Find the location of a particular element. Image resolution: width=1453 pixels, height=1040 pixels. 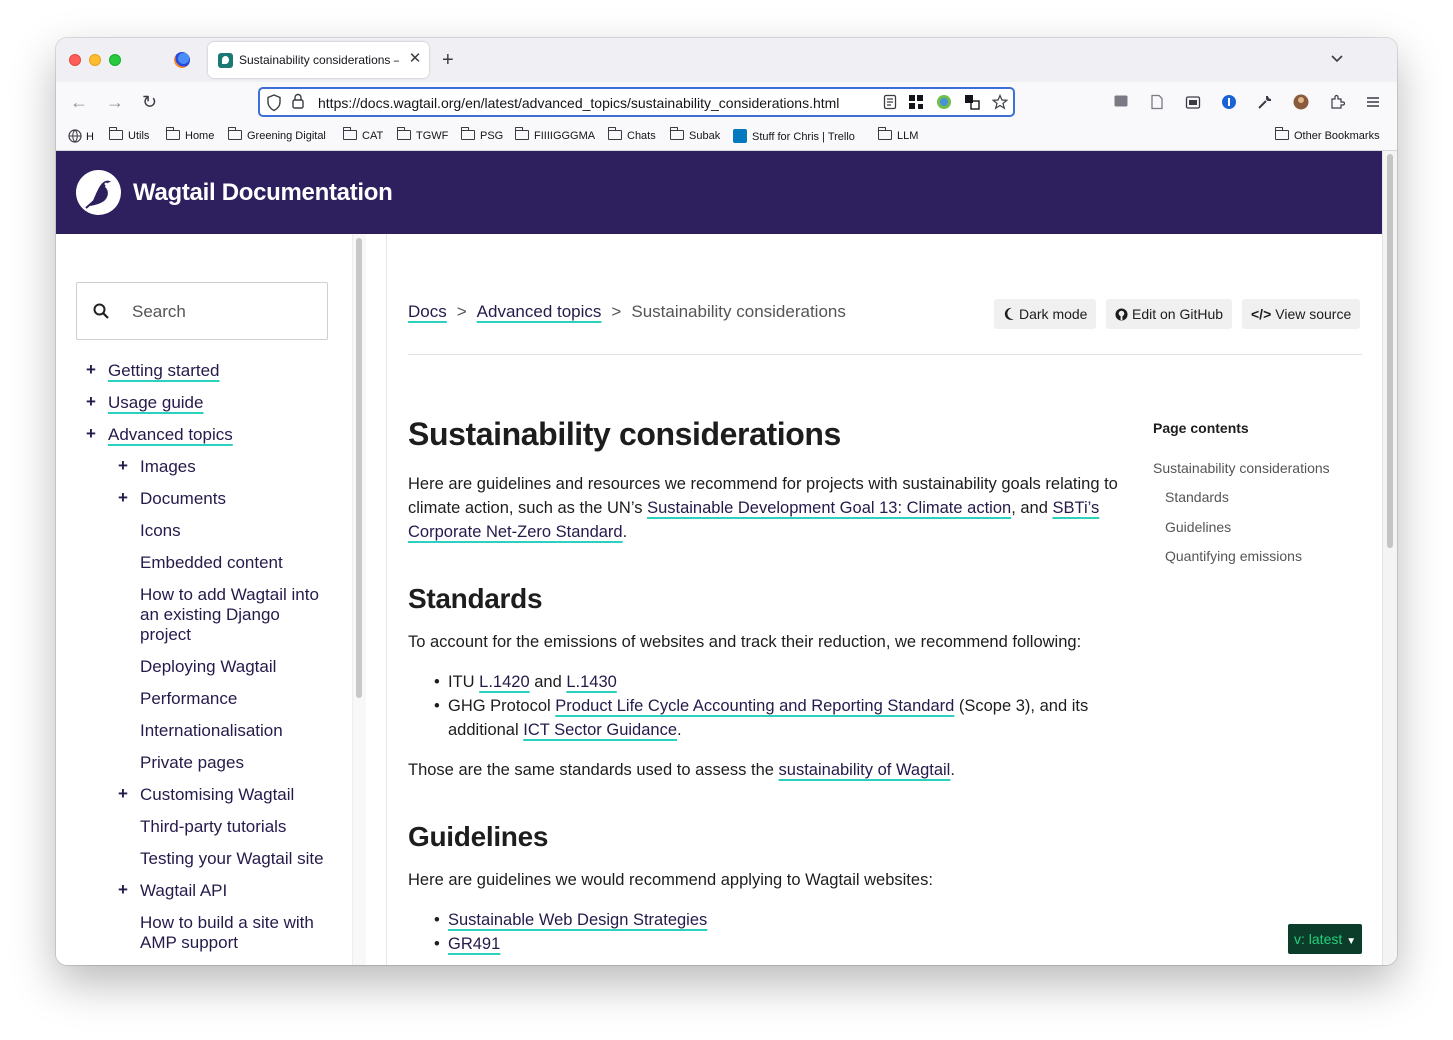

bookmark-label: Utils is located at coordinates (139, 136).